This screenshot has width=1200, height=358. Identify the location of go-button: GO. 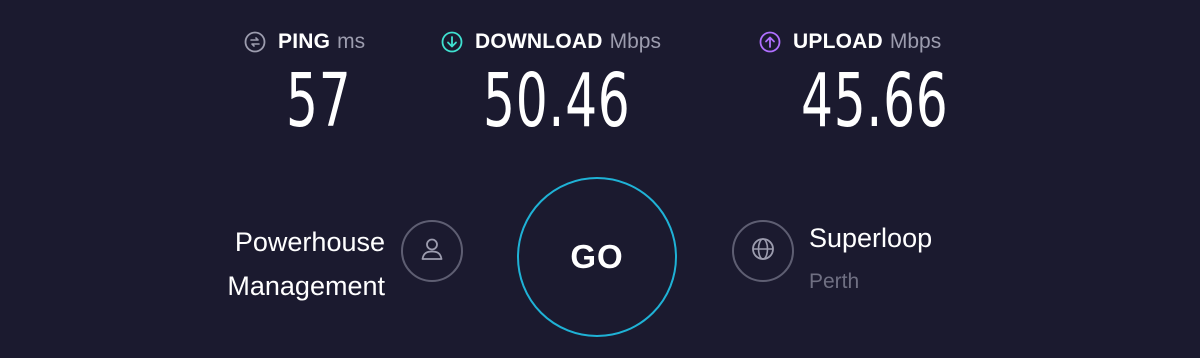
(597, 257).